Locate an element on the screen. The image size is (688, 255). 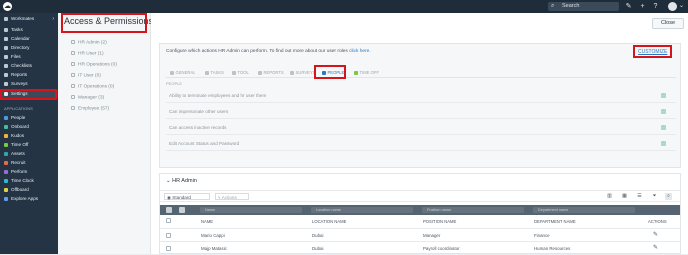
role-item-employee: Employee (57) is located at coordinates (90, 108).